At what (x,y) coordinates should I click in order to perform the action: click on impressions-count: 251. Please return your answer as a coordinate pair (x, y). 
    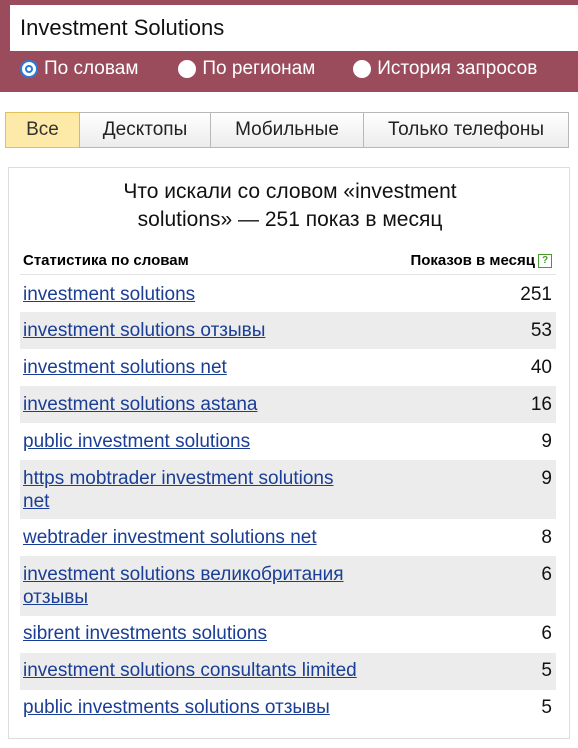
    Looking at the image, I should click on (536, 294).